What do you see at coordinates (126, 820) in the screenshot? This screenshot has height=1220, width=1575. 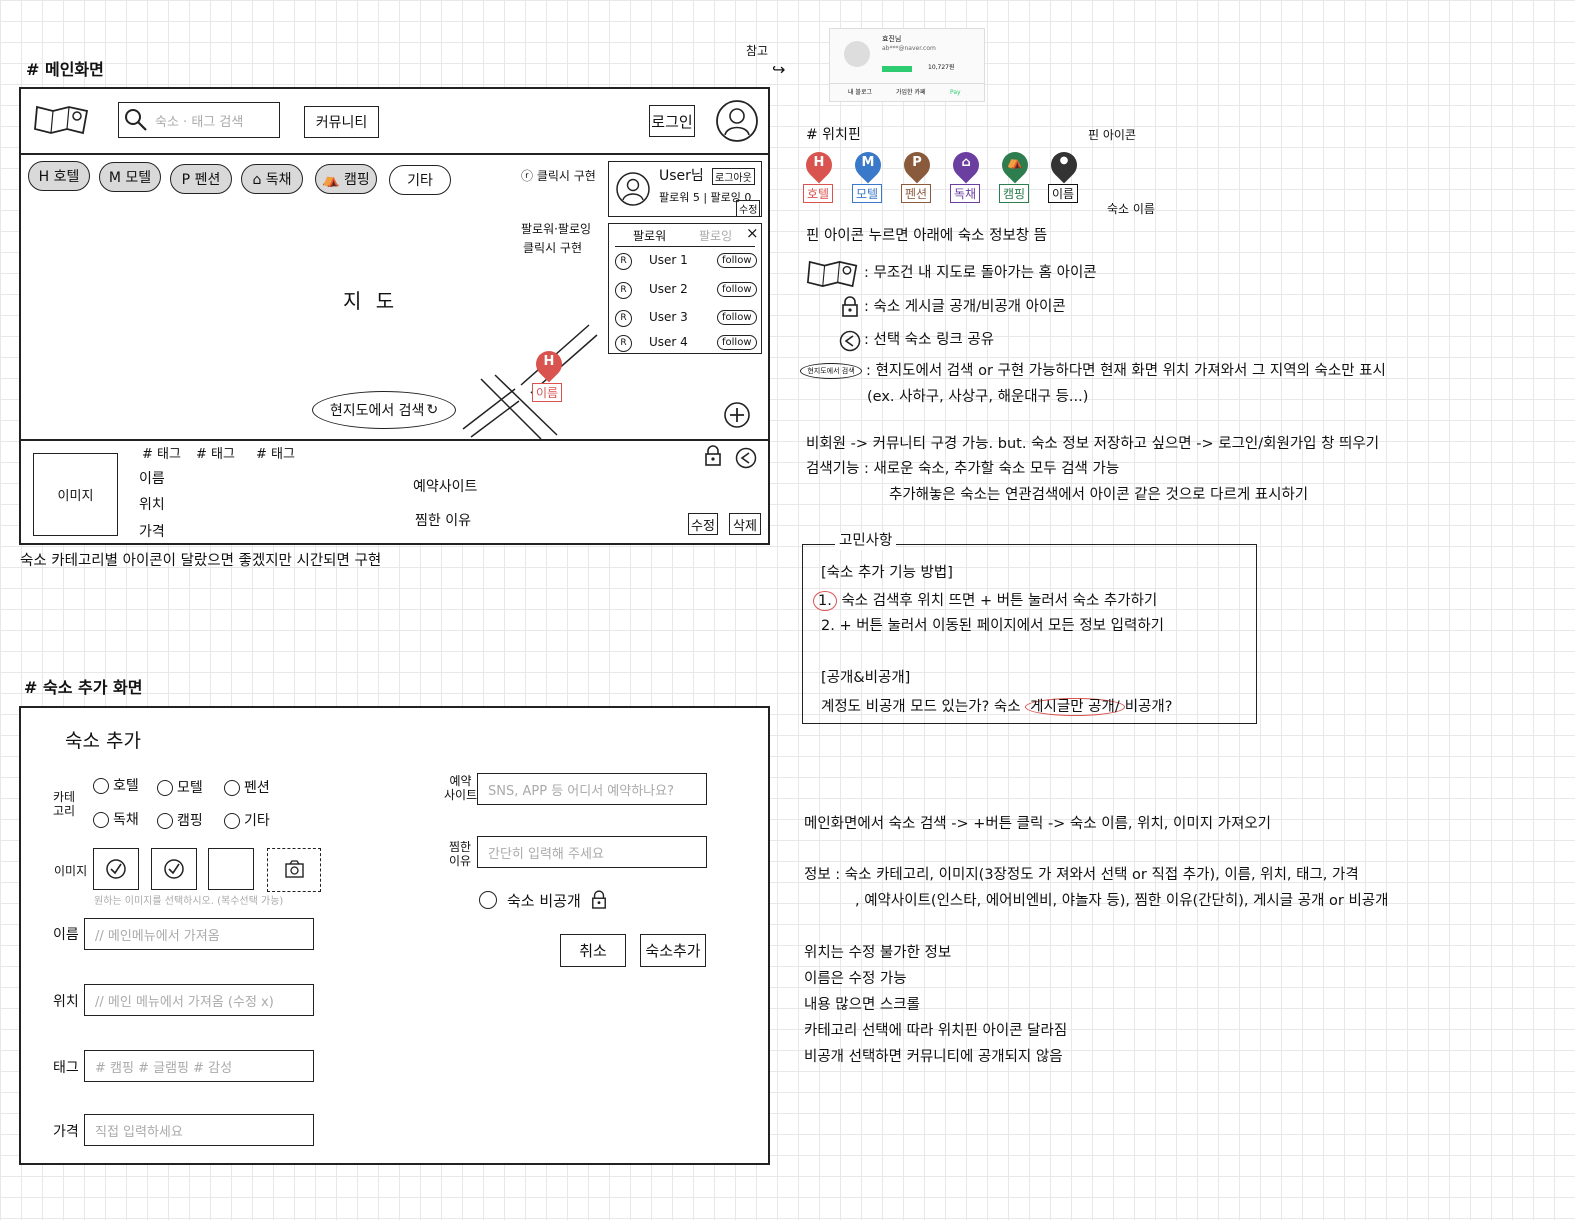 I see `radio-house-label: 독채` at bounding box center [126, 820].